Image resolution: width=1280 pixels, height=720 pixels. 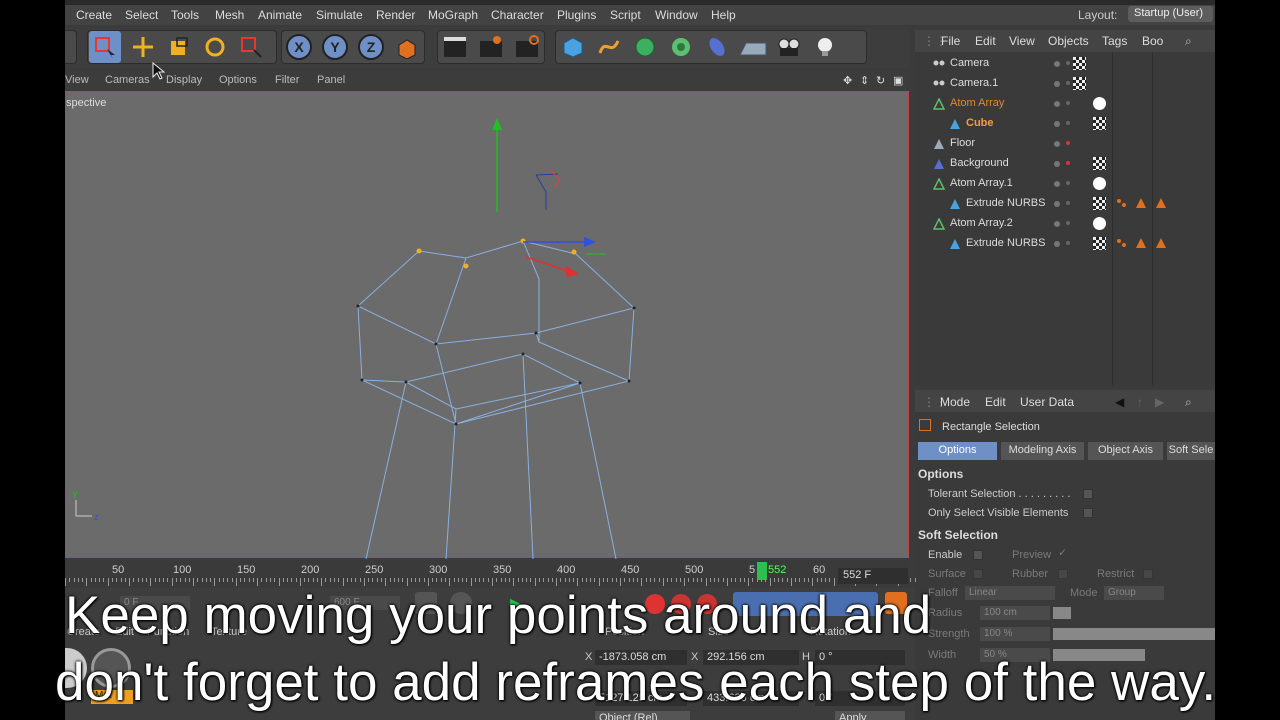 What do you see at coordinates (453, 15) in the screenshot?
I see `menu-mograph: MoGraph` at bounding box center [453, 15].